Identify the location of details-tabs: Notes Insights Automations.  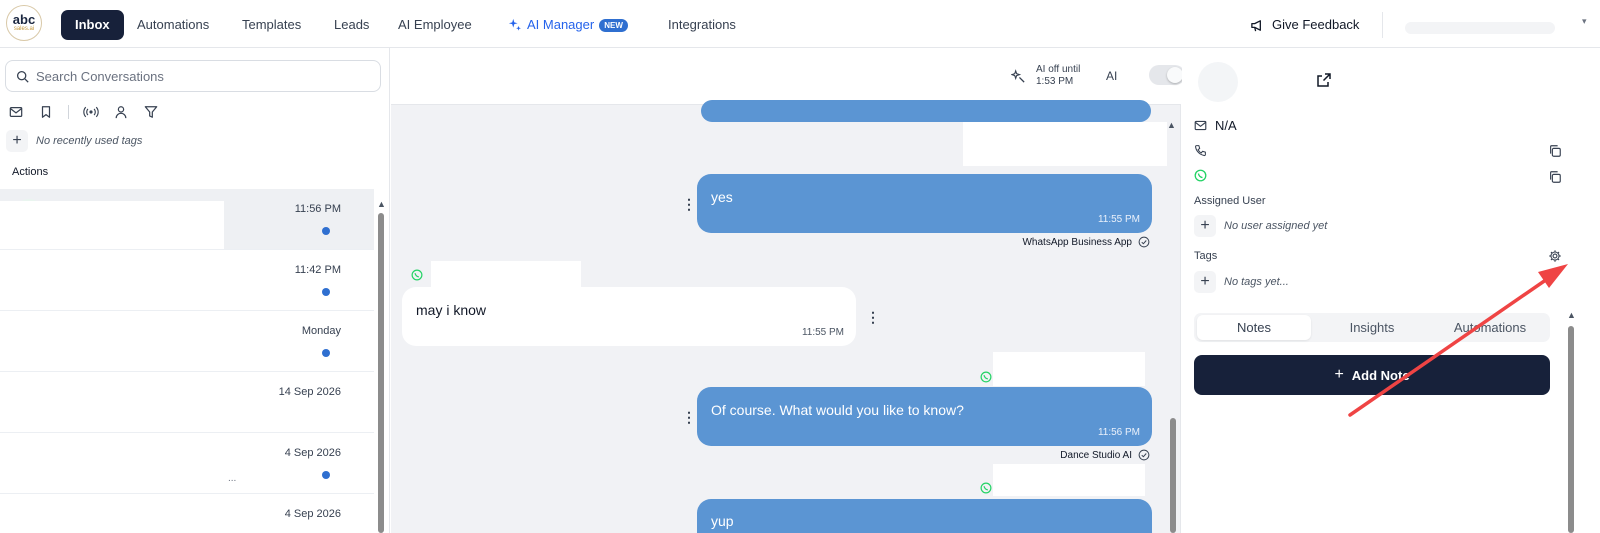
(1372, 327).